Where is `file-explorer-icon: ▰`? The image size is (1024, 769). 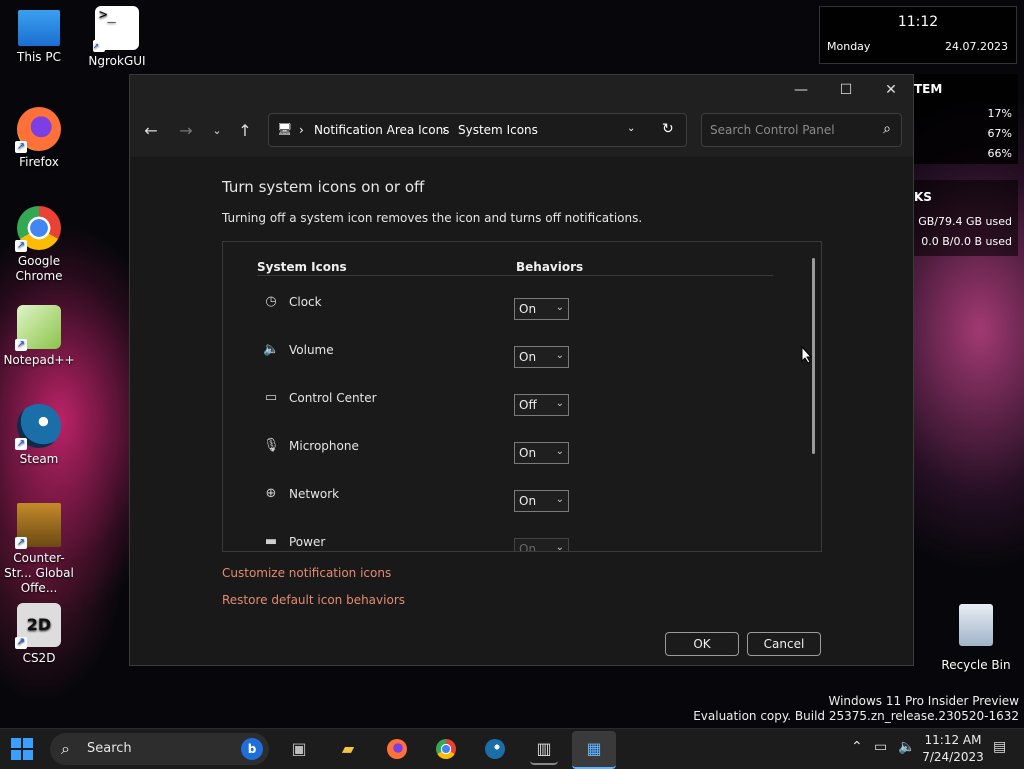
file-explorer-icon: ▰ is located at coordinates (348, 749).